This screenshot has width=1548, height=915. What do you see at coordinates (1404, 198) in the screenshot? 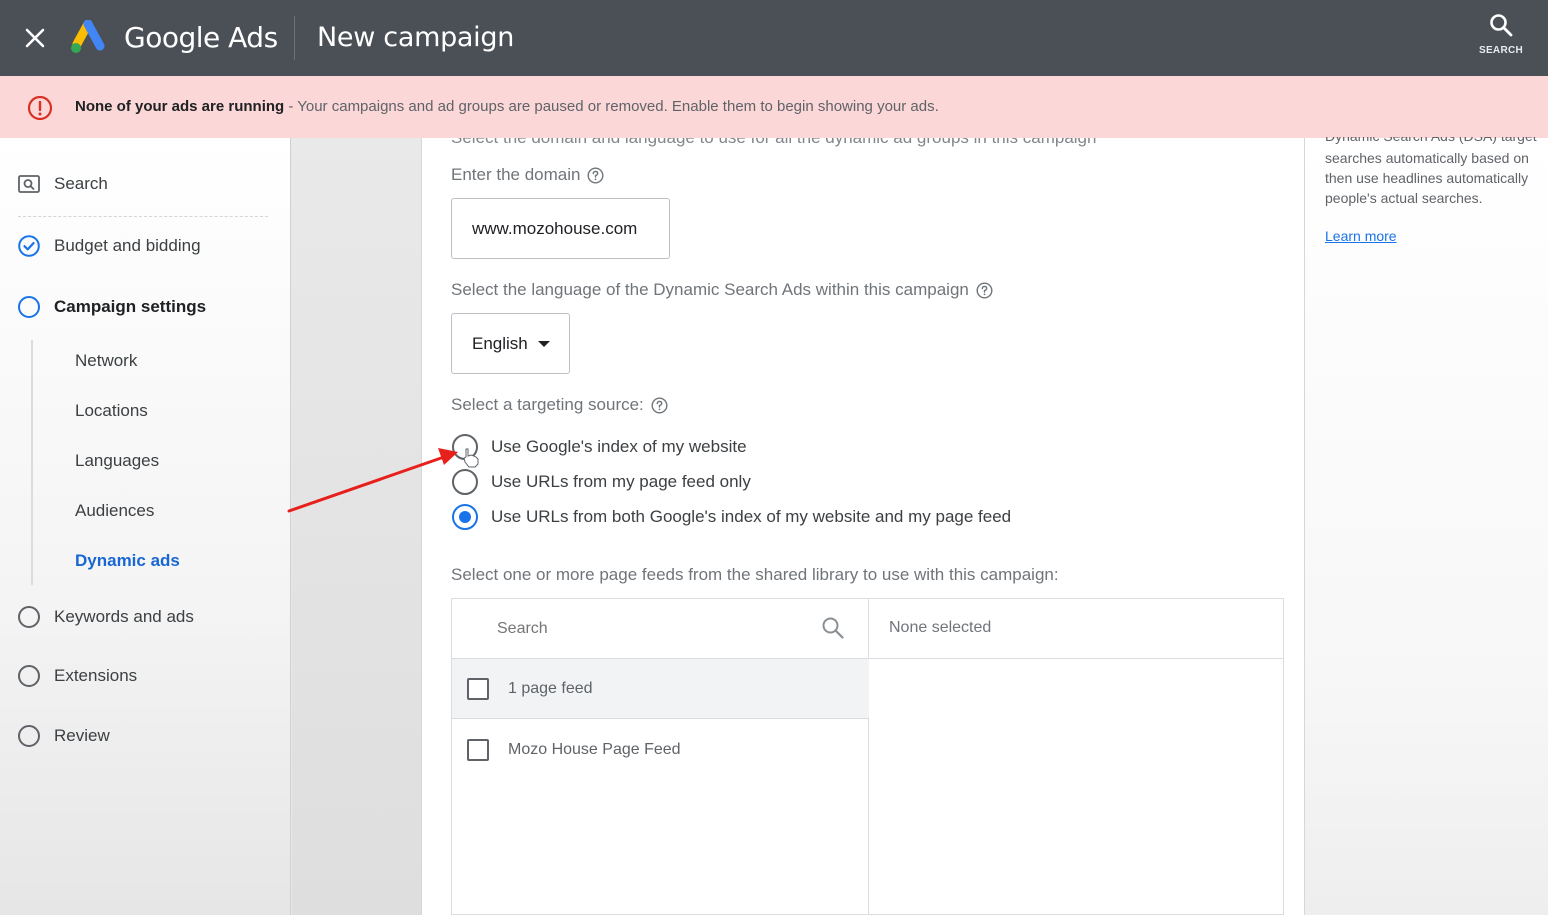
I see `help-text-line: people's actual searches.` at bounding box center [1404, 198].